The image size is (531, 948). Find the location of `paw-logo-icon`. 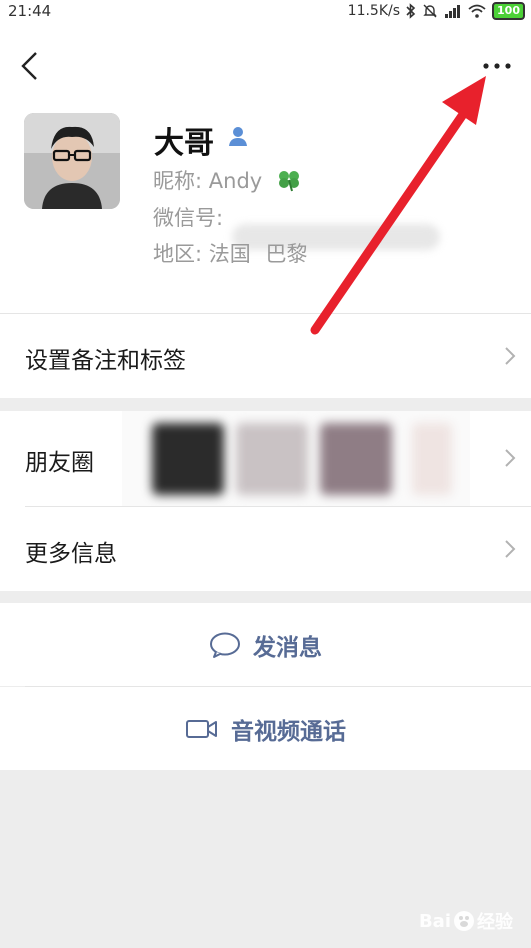

paw-logo-icon is located at coordinates (464, 921).